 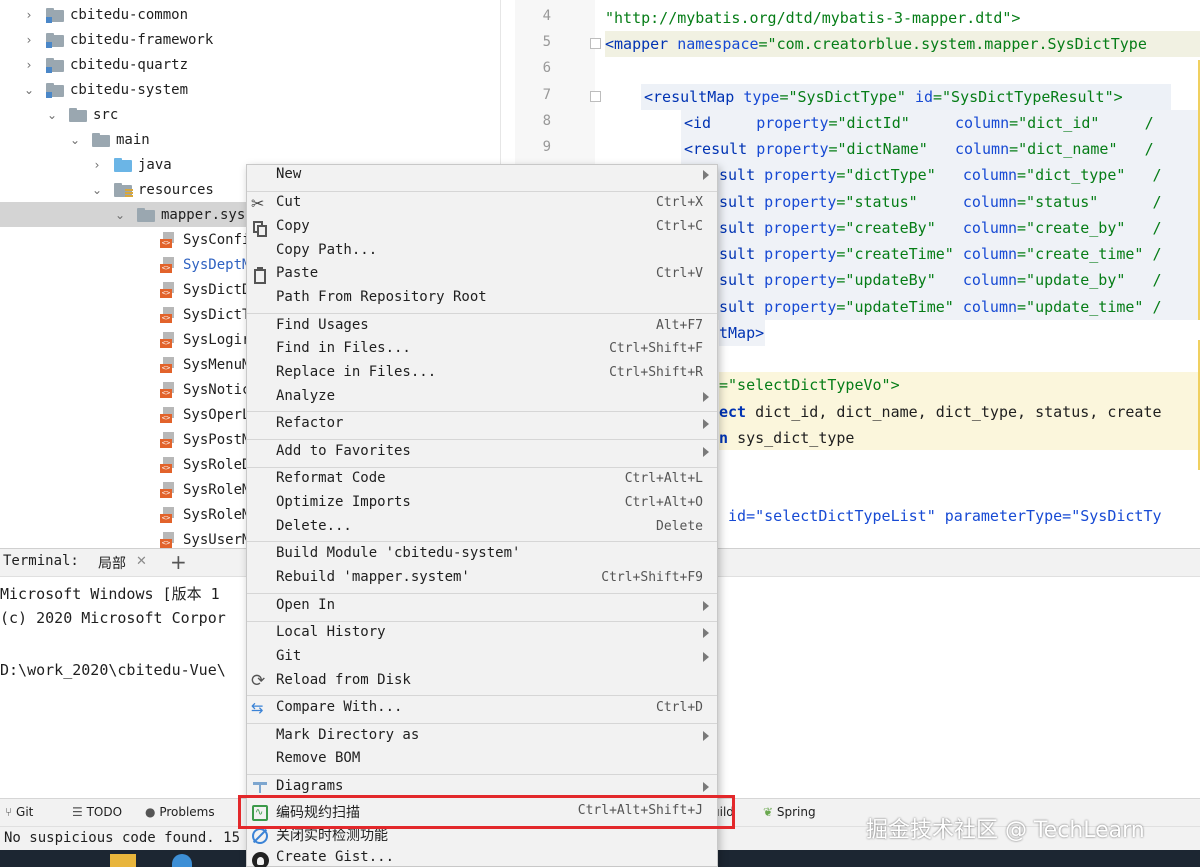 What do you see at coordinates (679, 526) in the screenshot?
I see `menu-item-shortcut: Delete` at bounding box center [679, 526].